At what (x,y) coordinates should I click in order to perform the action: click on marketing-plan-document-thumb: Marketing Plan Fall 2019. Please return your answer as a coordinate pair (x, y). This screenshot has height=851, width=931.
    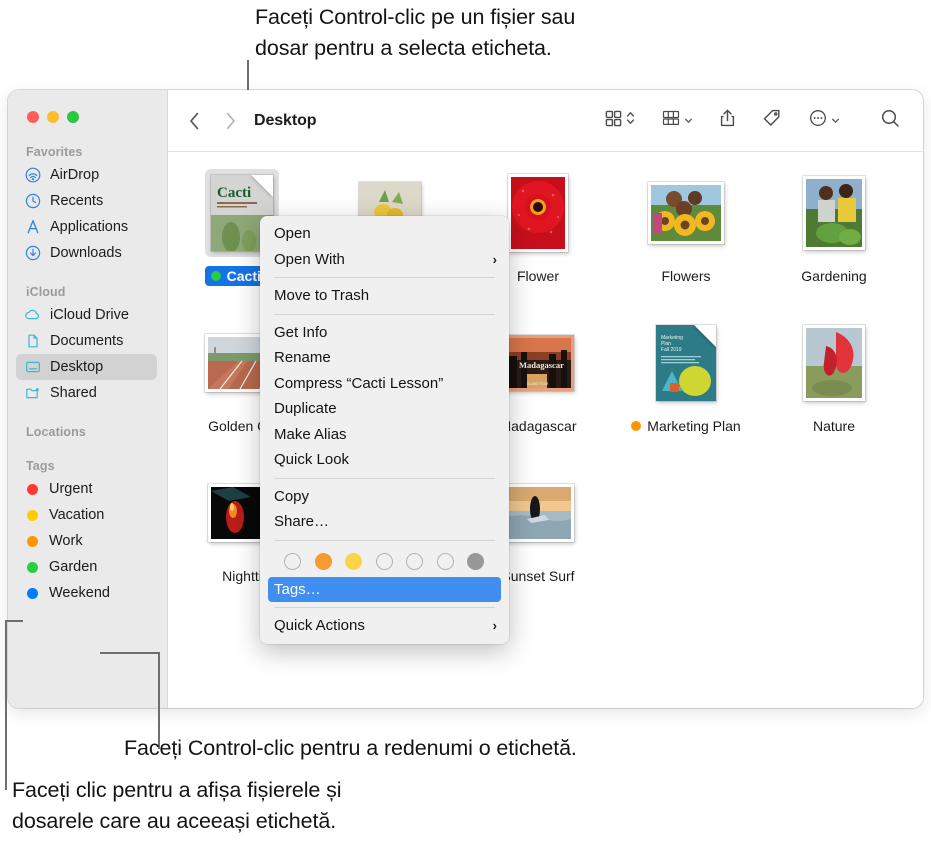
    Looking at the image, I should click on (686, 363).